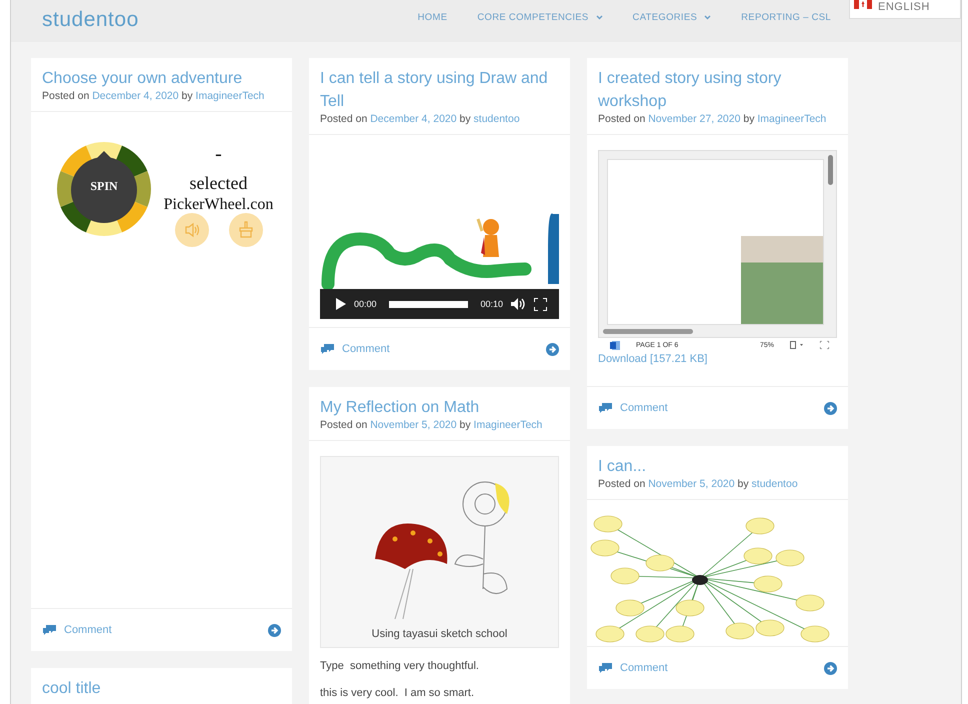 The height and width of the screenshot is (704, 968). Describe the element at coordinates (104, 186) in the screenshot. I see `spin-label: SPIN` at that location.